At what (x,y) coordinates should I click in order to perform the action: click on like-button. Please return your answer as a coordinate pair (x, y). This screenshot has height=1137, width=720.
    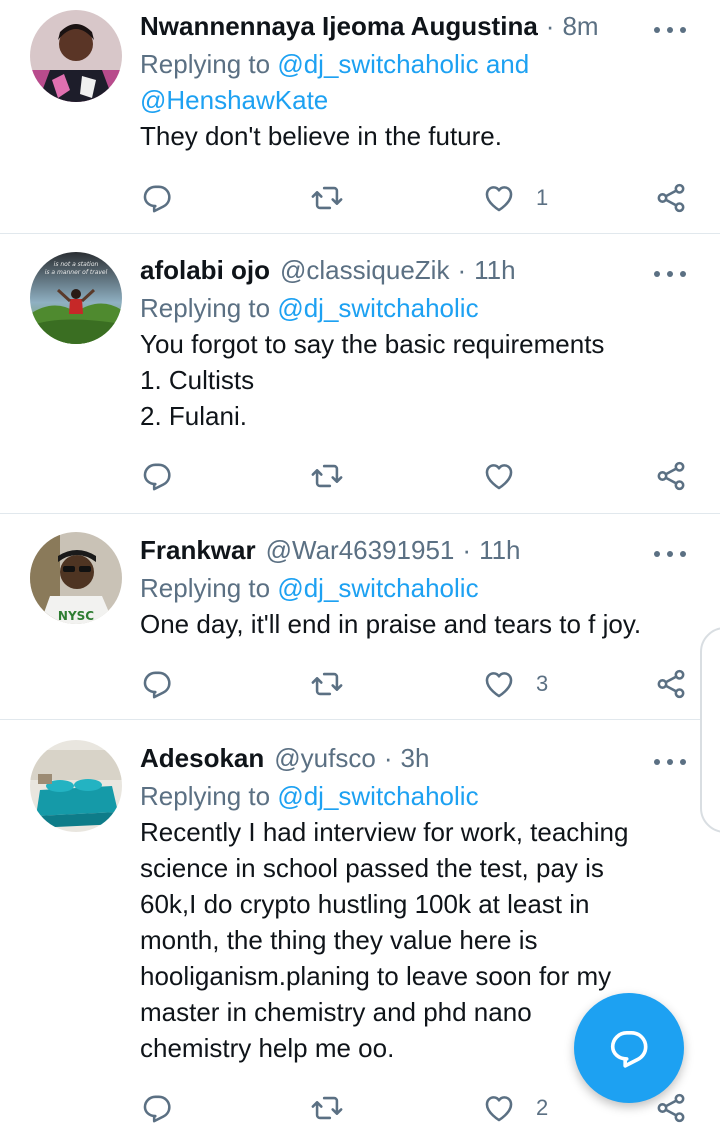
    Looking at the image, I should click on (499, 476).